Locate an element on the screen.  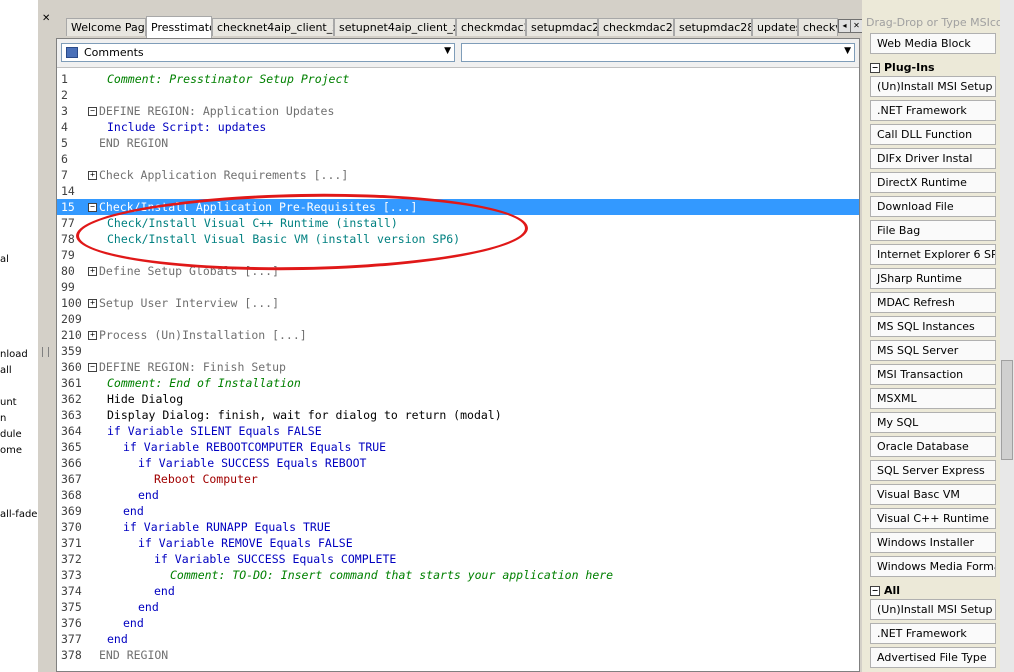
palette-item: Oracle Database is located at coordinates (933, 446).